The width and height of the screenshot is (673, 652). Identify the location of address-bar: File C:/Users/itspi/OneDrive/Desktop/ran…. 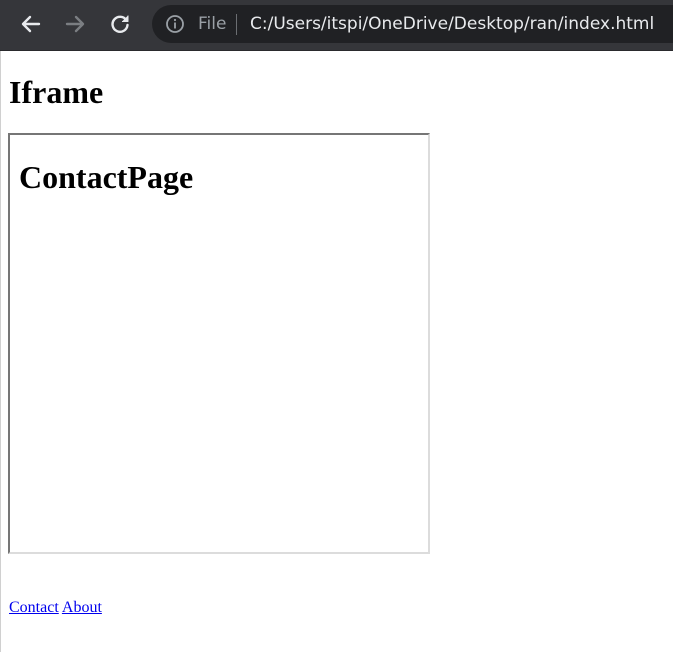
(412, 24).